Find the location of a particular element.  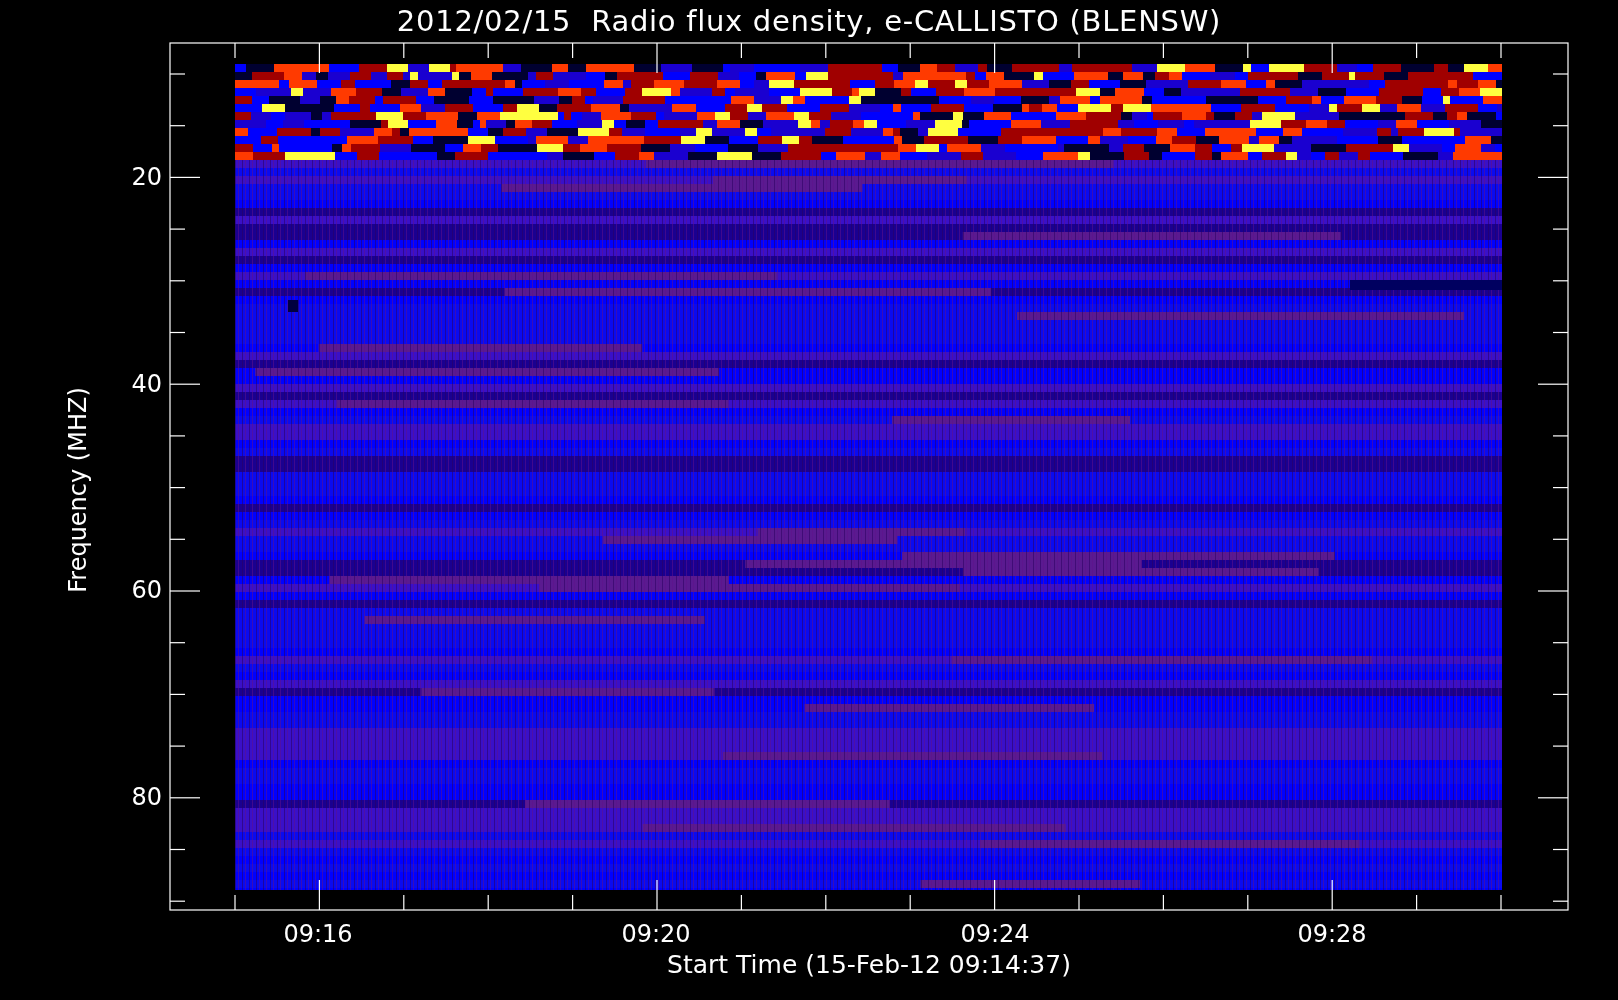

y-tick-label: 80 is located at coordinates (146, 797).